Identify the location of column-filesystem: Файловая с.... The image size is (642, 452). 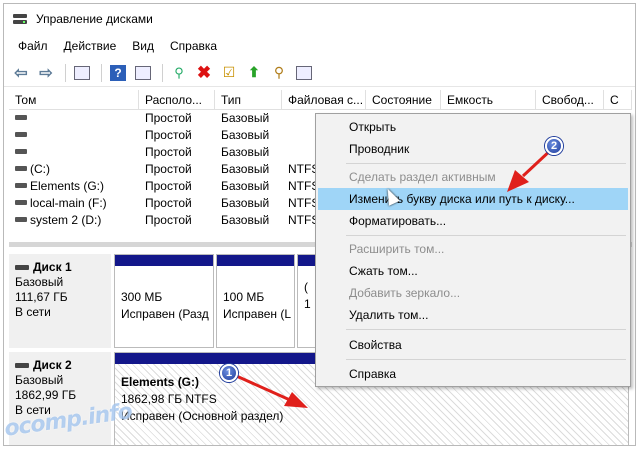
(324, 100).